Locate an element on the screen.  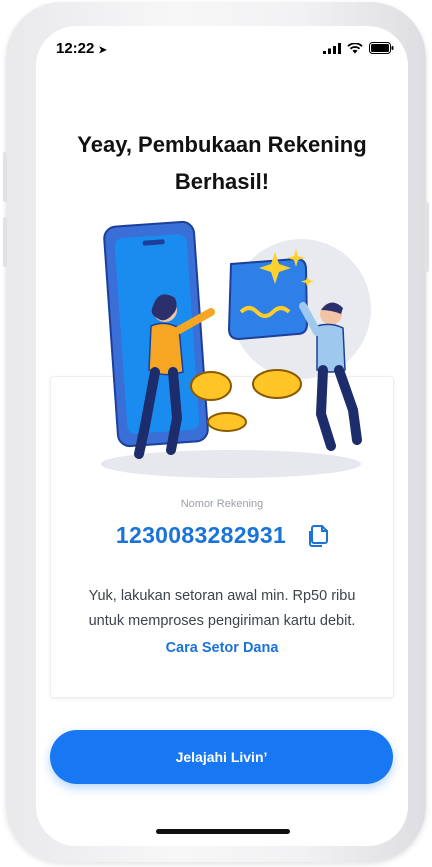
status-icons is located at coordinates (358, 48).